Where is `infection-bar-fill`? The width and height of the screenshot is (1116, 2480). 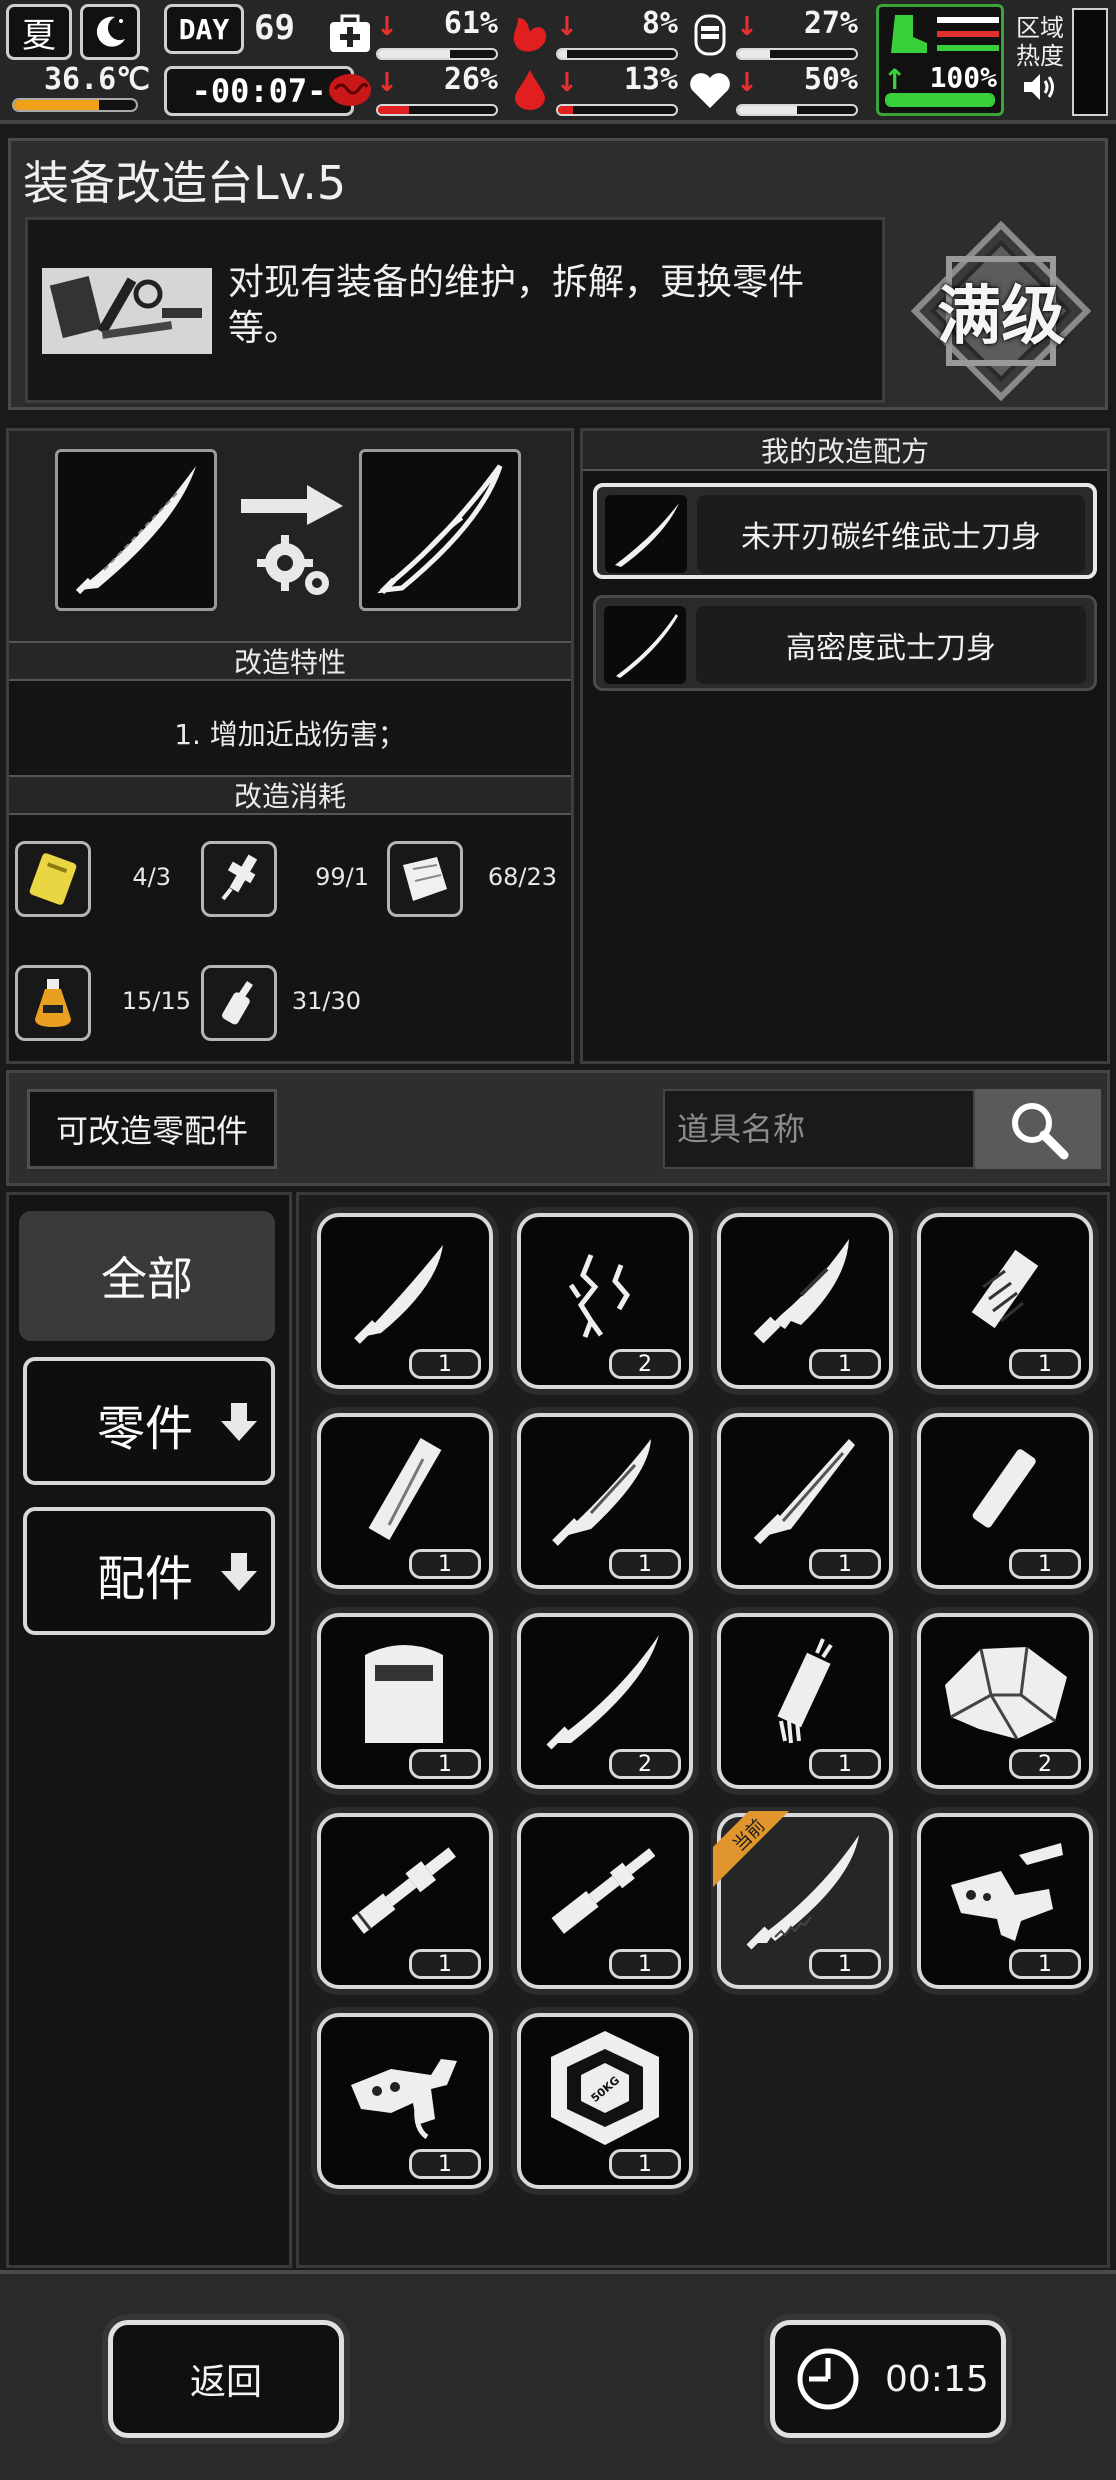
infection-bar-fill is located at coordinates (393, 110).